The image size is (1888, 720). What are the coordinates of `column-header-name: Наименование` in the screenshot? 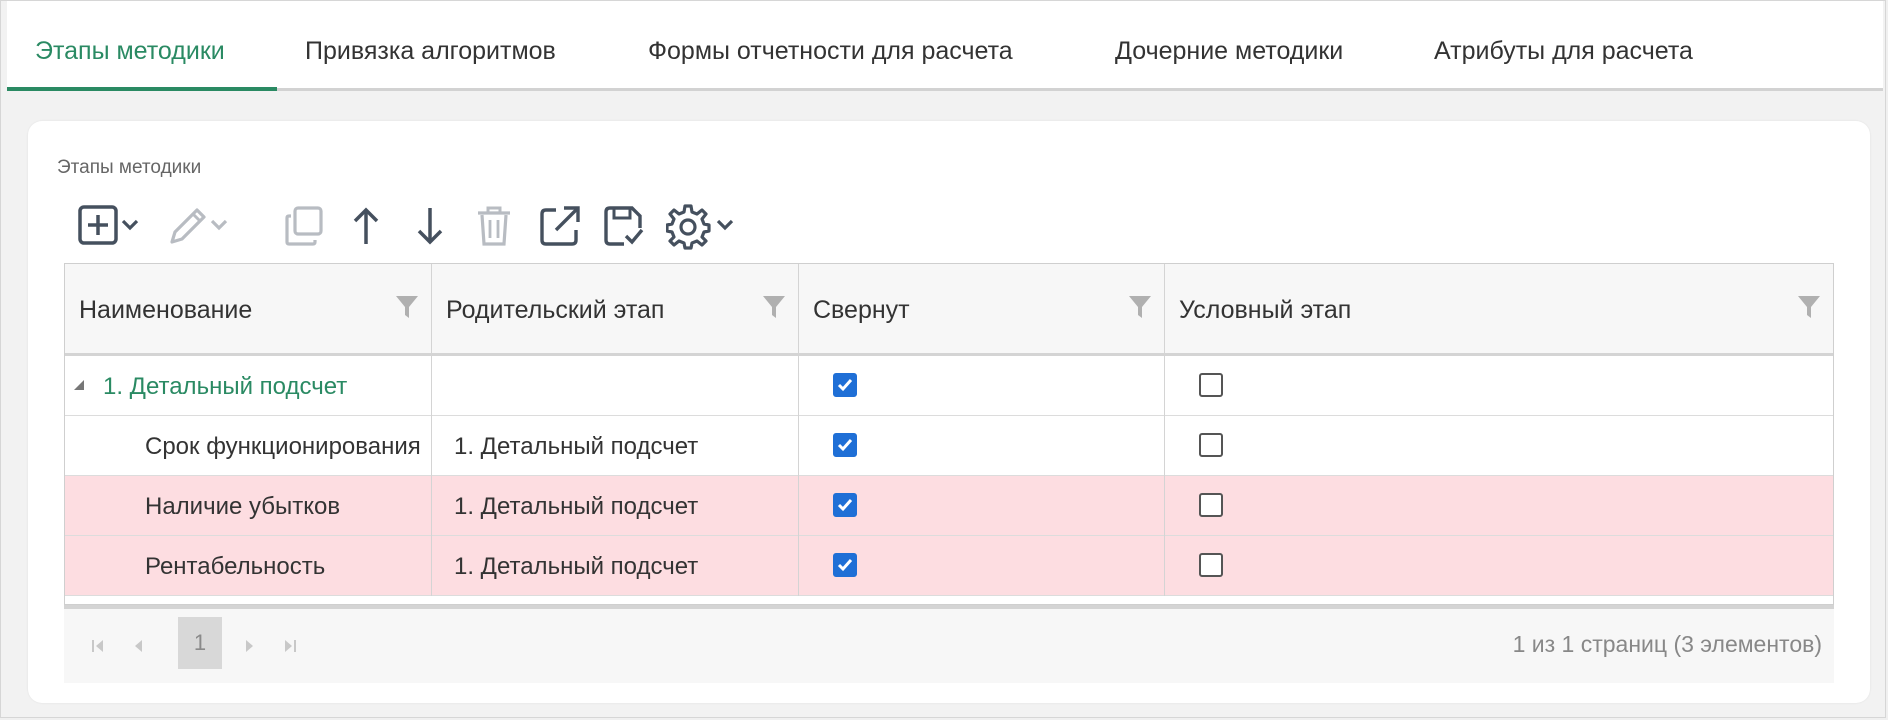 It's located at (248, 308).